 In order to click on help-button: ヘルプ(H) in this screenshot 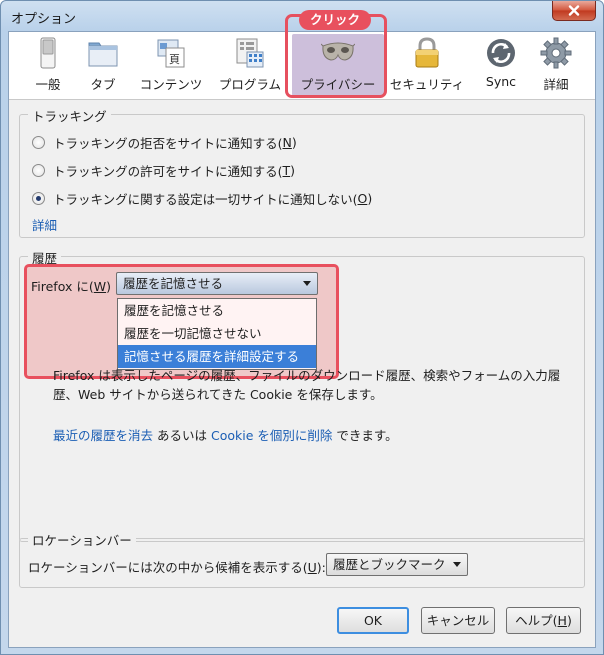, I will do `click(543, 620)`.